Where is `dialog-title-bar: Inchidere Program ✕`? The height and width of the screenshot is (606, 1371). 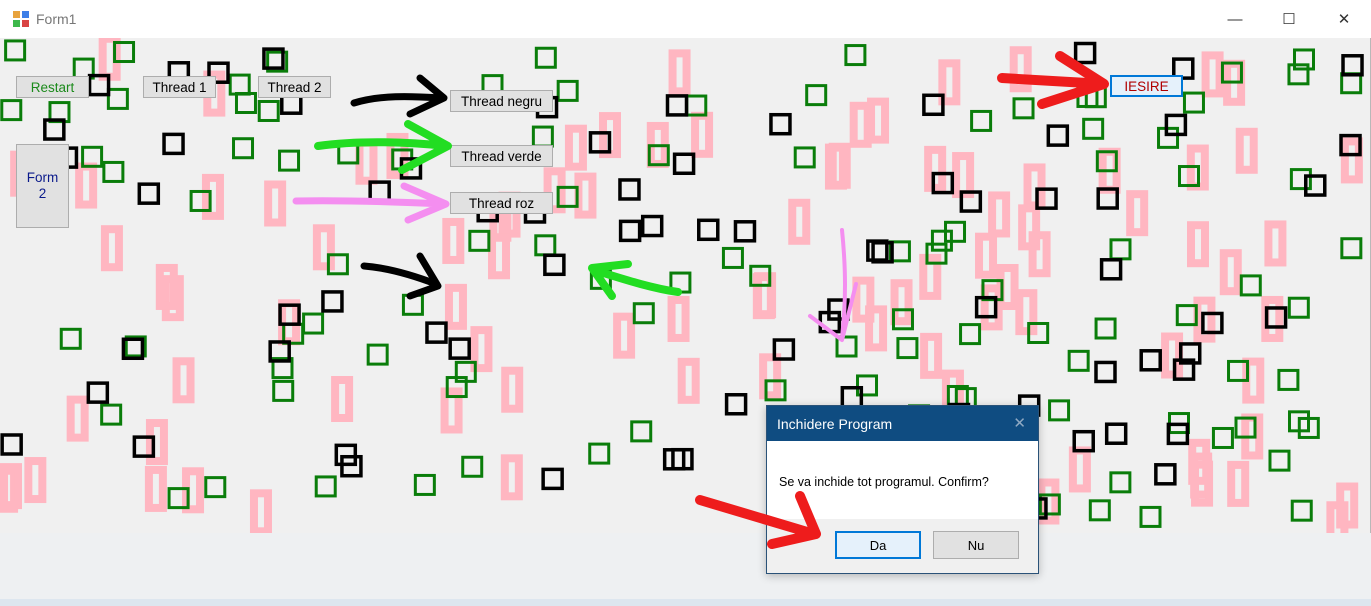
dialog-title-bar: Inchidere Program ✕ is located at coordinates (902, 423).